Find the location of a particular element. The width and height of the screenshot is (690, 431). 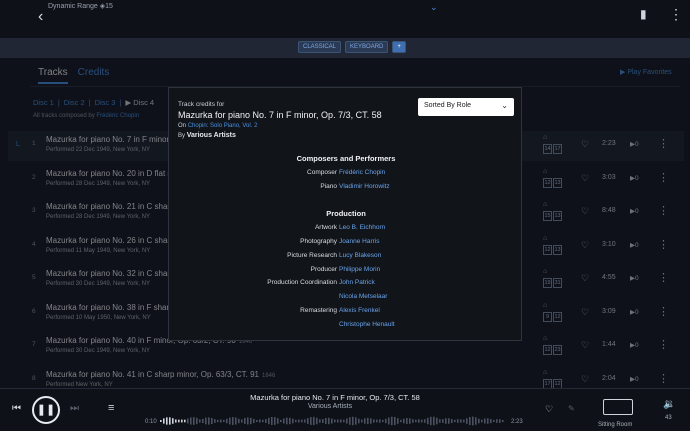

tag-keyboard: KEYBOARD is located at coordinates (367, 47).